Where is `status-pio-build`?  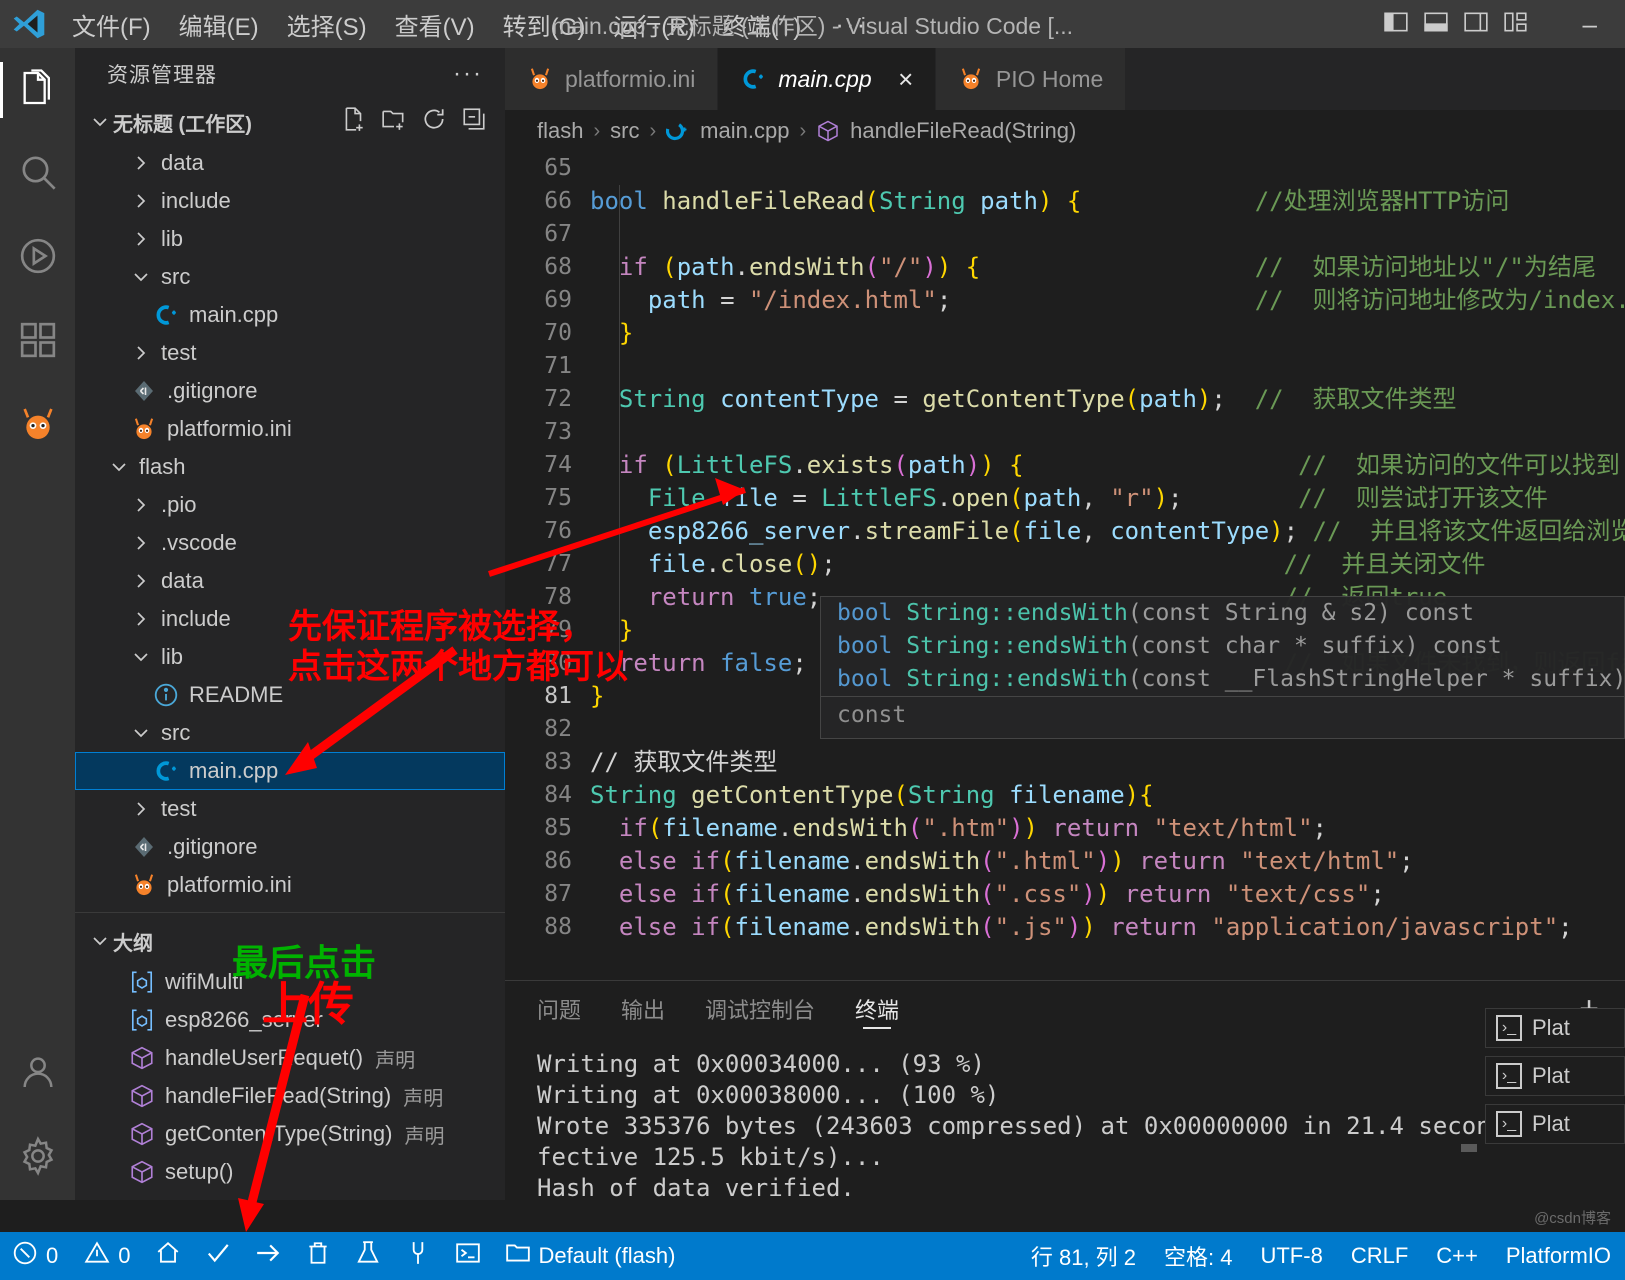
status-pio-build is located at coordinates (218, 1256).